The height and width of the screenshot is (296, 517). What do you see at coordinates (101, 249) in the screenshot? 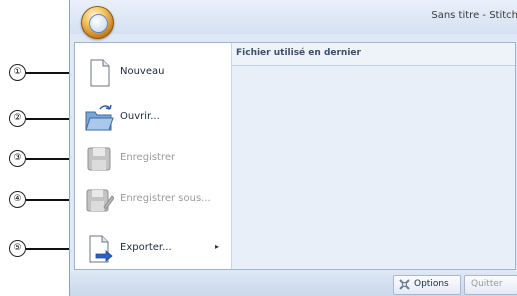
I see `export-icon` at bounding box center [101, 249].